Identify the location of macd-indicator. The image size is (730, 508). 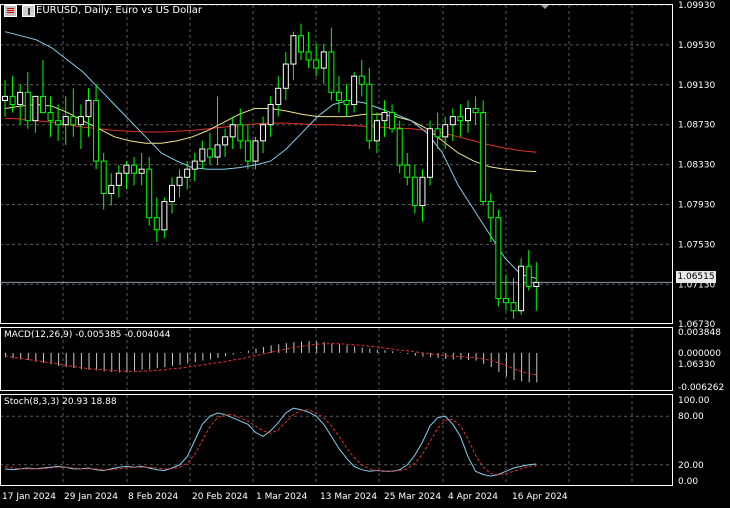
(271, 361).